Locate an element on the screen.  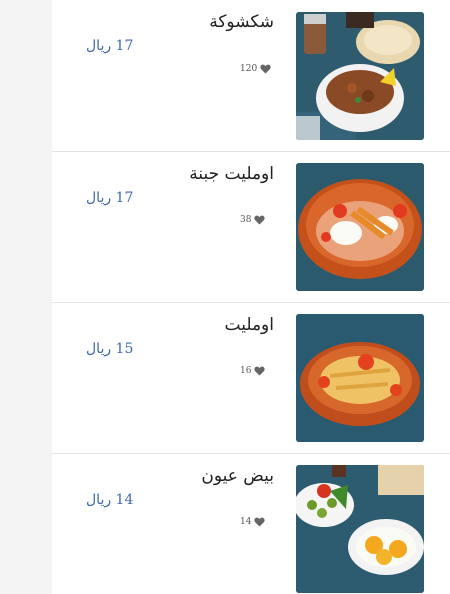
likes-count: 120 is located at coordinates (255, 69).